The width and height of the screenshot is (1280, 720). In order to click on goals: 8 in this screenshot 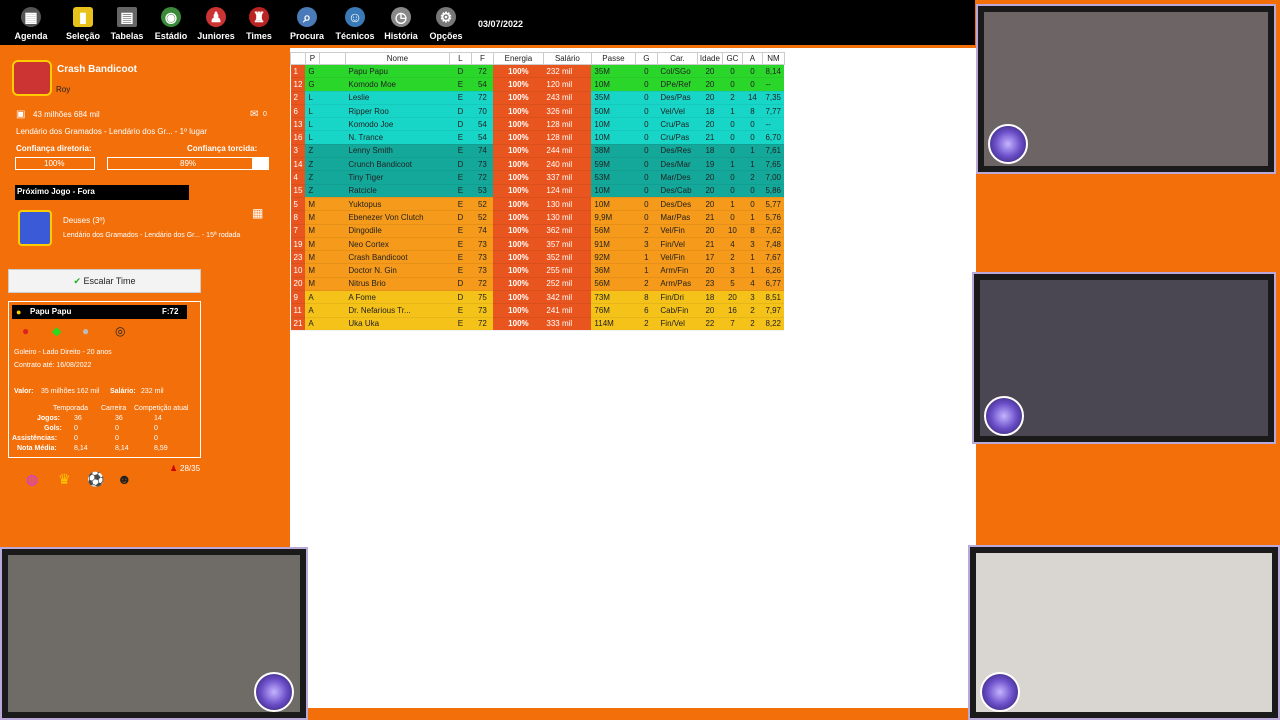, I will do `click(646, 297)`.